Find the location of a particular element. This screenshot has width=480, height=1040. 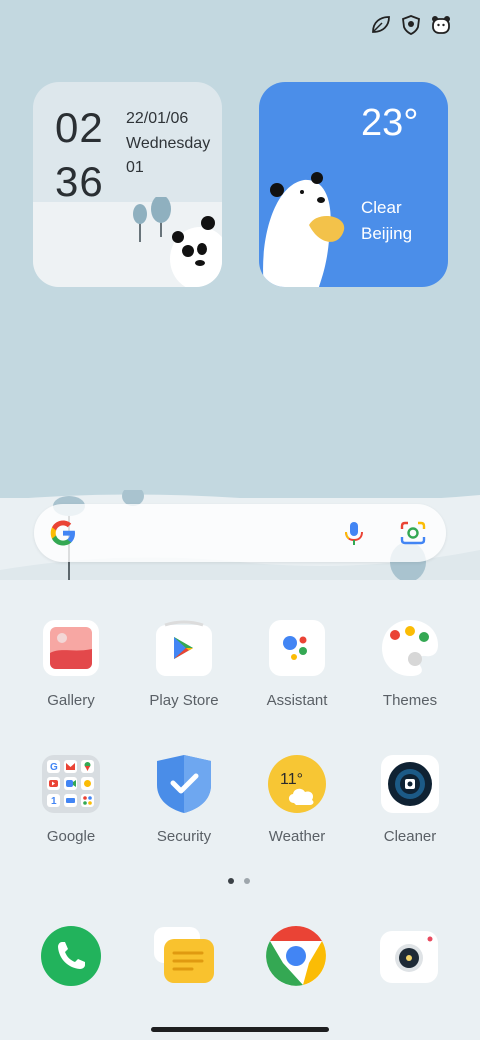

google-folder-icon: G 1 is located at coordinates (71, 784).